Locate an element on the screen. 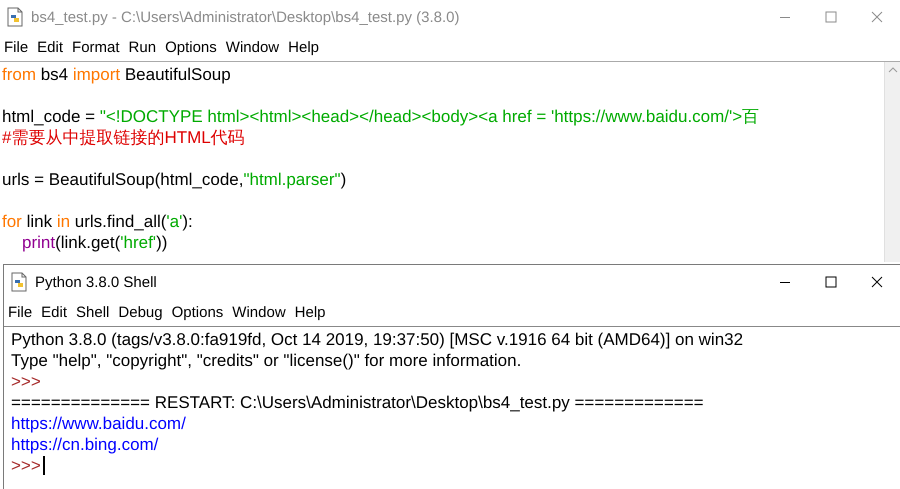 Image resolution: width=900 pixels, height=489 pixels. menu-item: Run is located at coordinates (145, 47).